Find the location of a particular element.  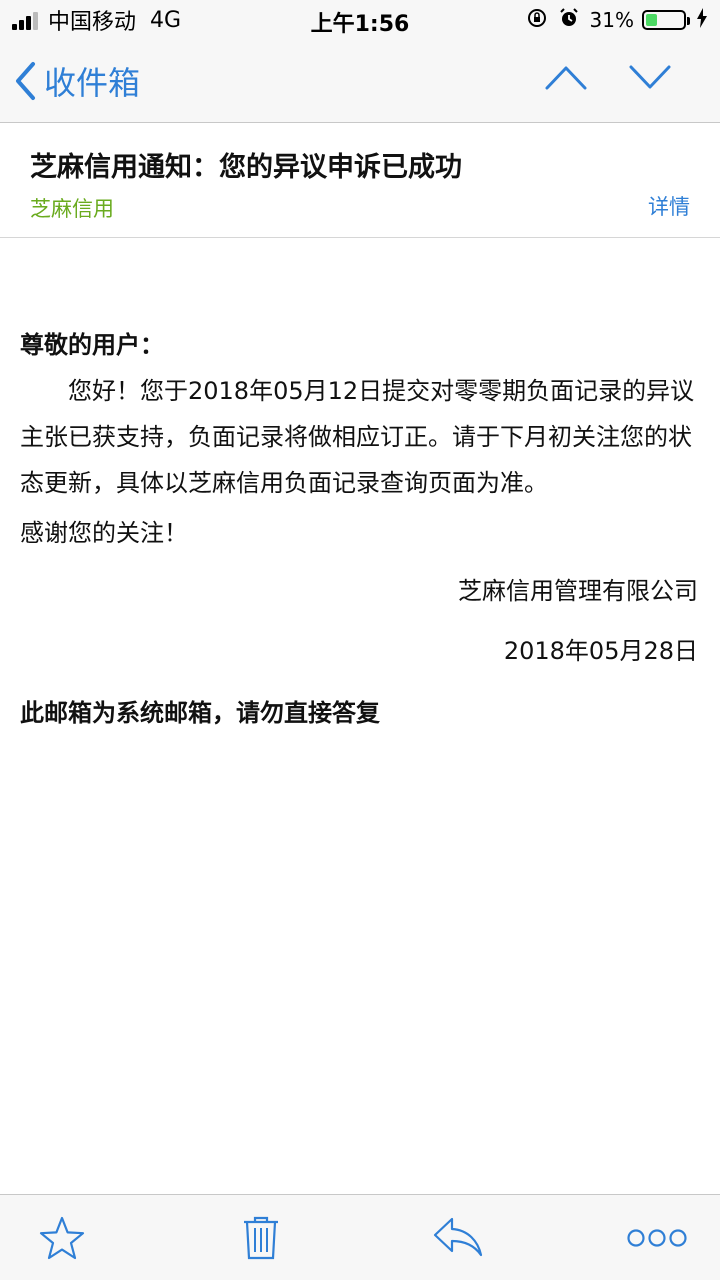

status-right: 31% is located at coordinates (612, 20).